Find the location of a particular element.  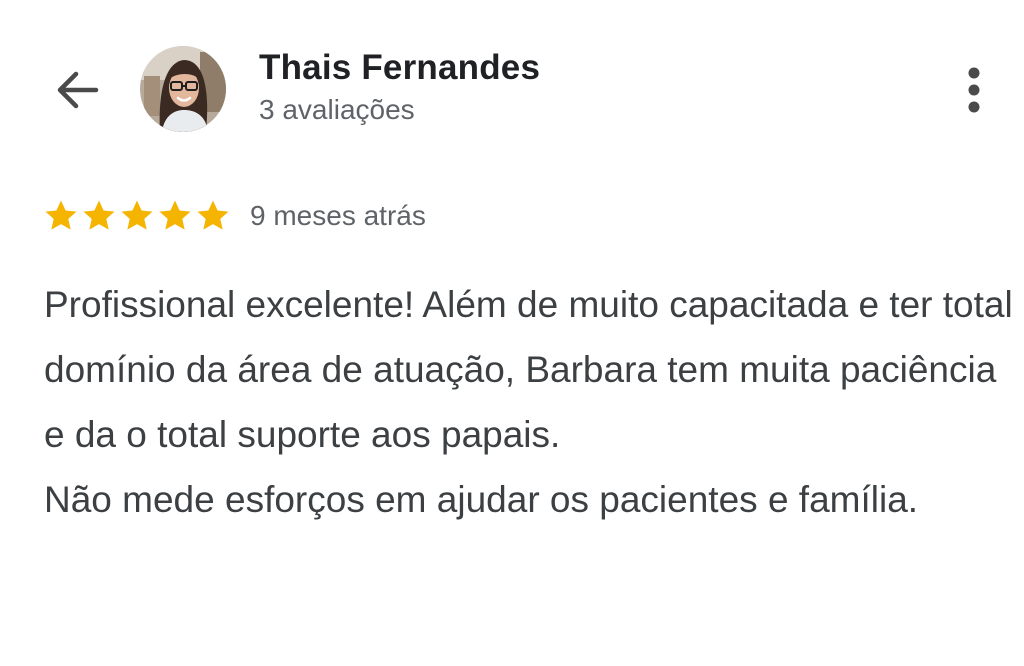

avatar-photo is located at coordinates (183, 89).